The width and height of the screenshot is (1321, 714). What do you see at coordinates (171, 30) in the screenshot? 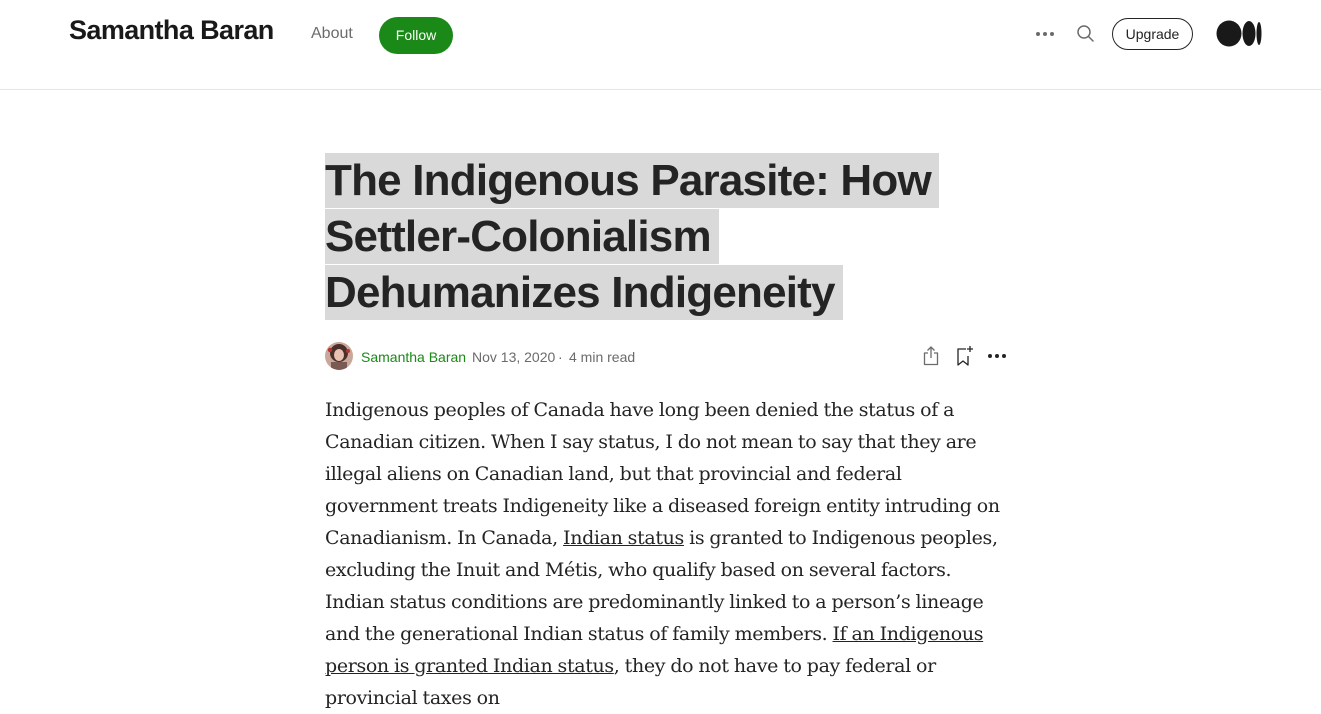
I see `publication-name: Samantha Baran` at bounding box center [171, 30].